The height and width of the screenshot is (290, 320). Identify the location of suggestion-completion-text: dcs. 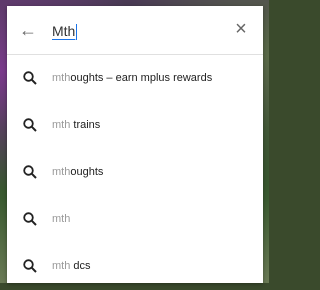
(80, 266).